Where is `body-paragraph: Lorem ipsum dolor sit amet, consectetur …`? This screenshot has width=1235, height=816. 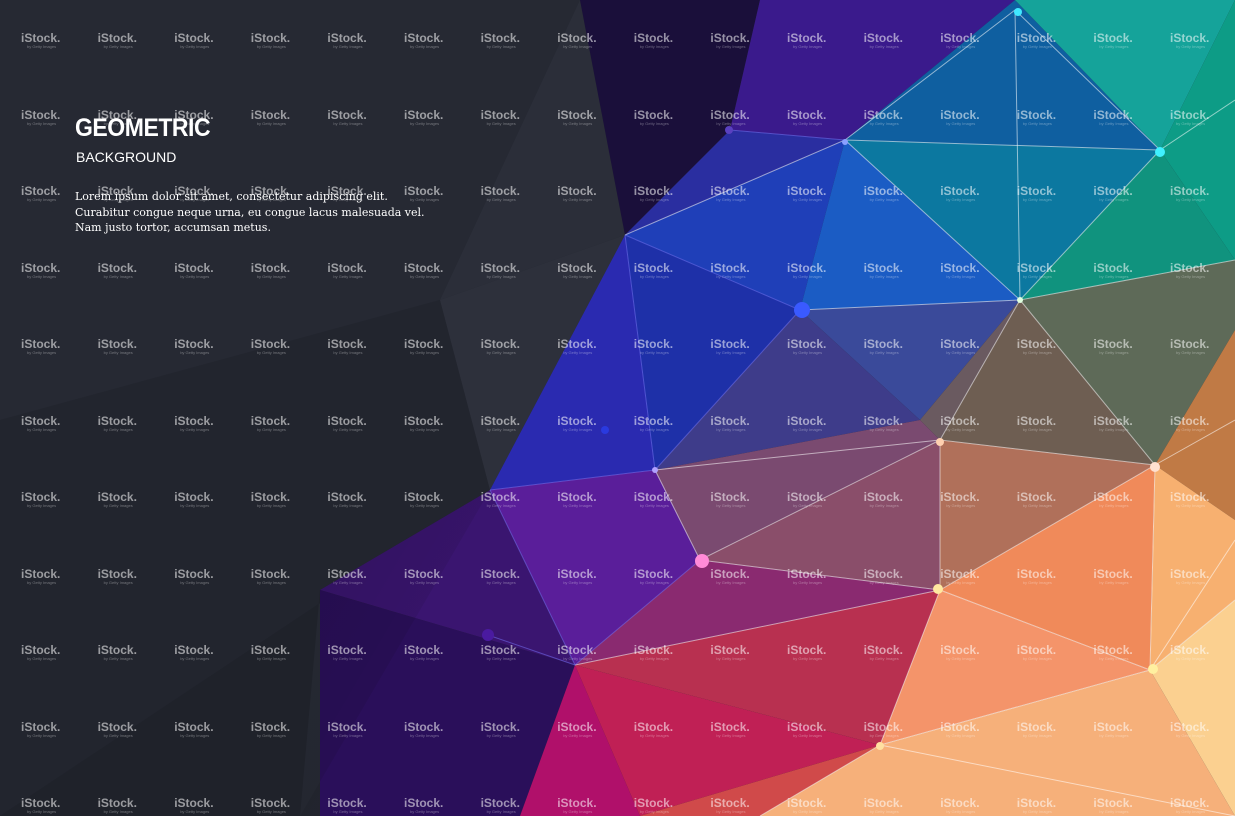
body-paragraph: Lorem ipsum dolor sit amet, consectetur … is located at coordinates (250, 212).